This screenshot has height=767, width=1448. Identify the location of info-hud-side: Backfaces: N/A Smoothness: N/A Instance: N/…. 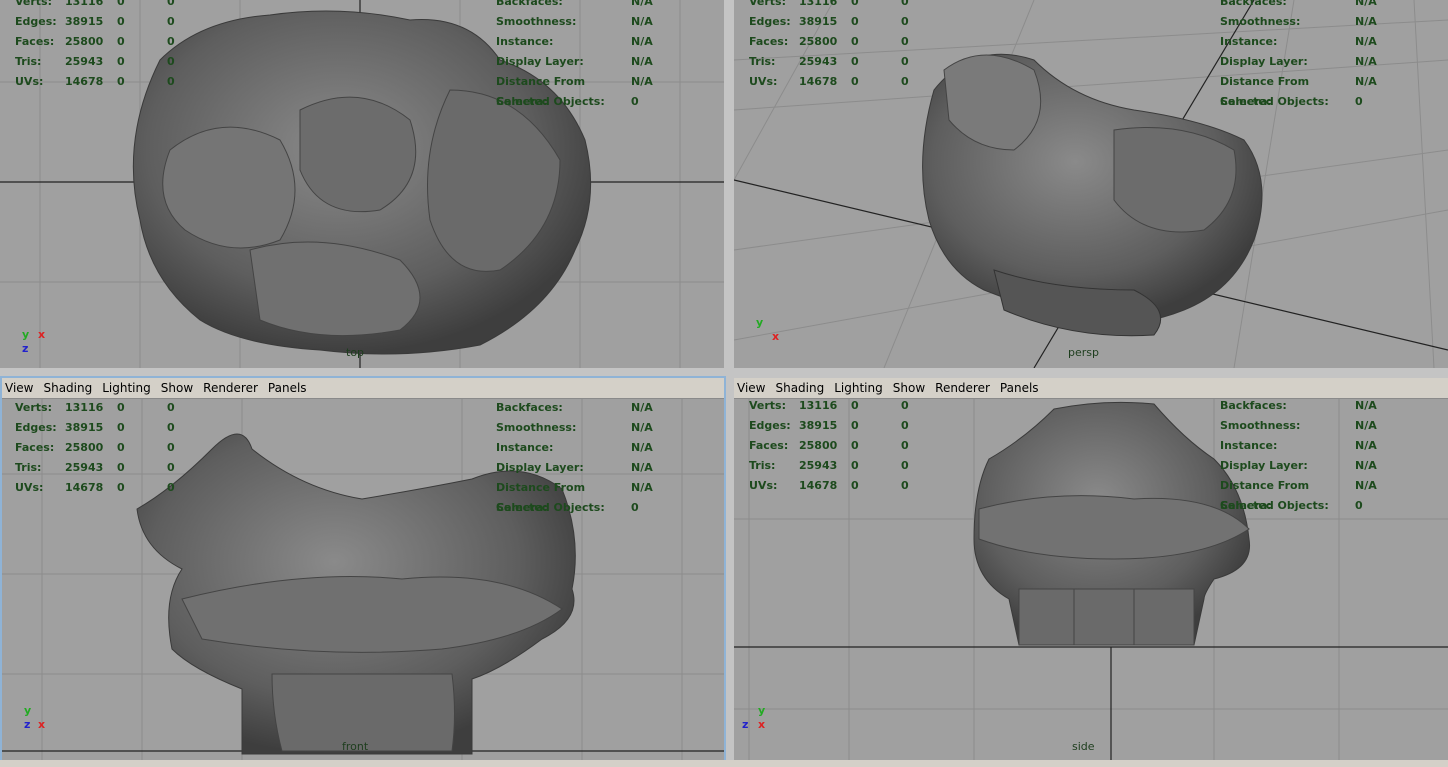
(1307, 457).